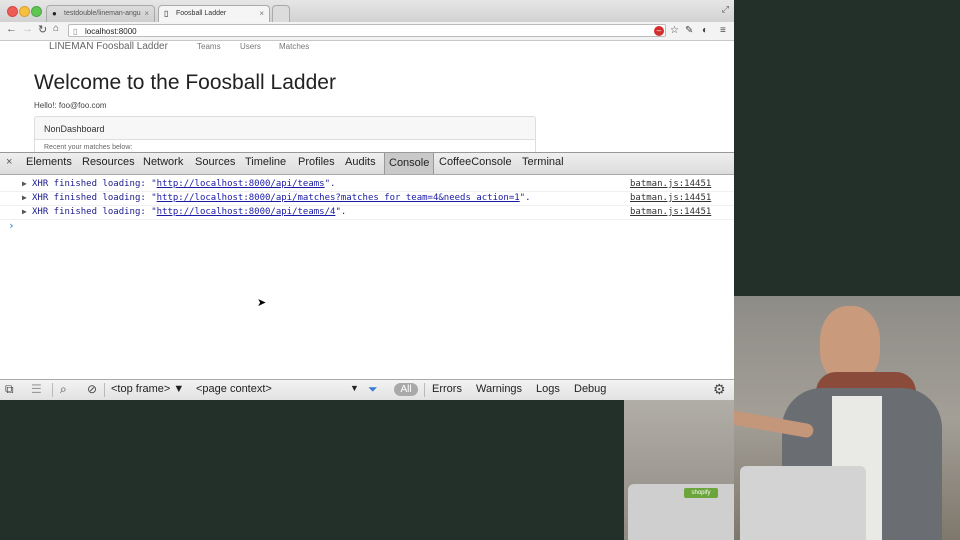  I want to click on tab-elements: Elements, so click(49, 162).